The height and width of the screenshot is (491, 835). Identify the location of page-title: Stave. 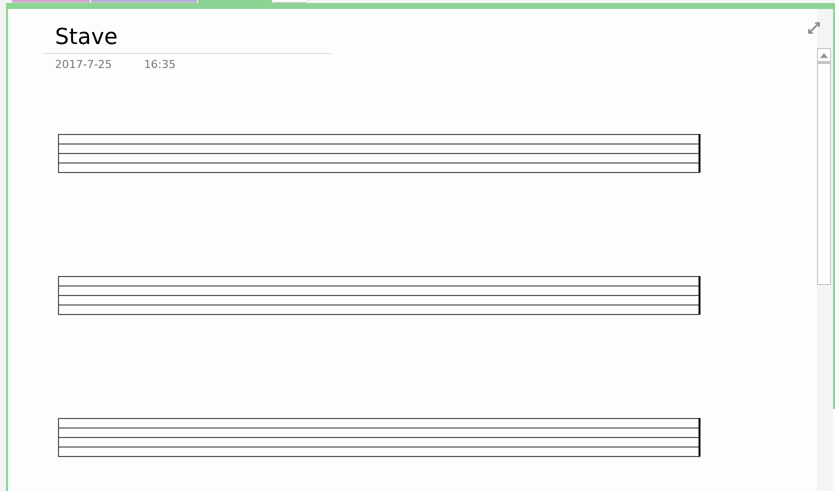
(86, 38).